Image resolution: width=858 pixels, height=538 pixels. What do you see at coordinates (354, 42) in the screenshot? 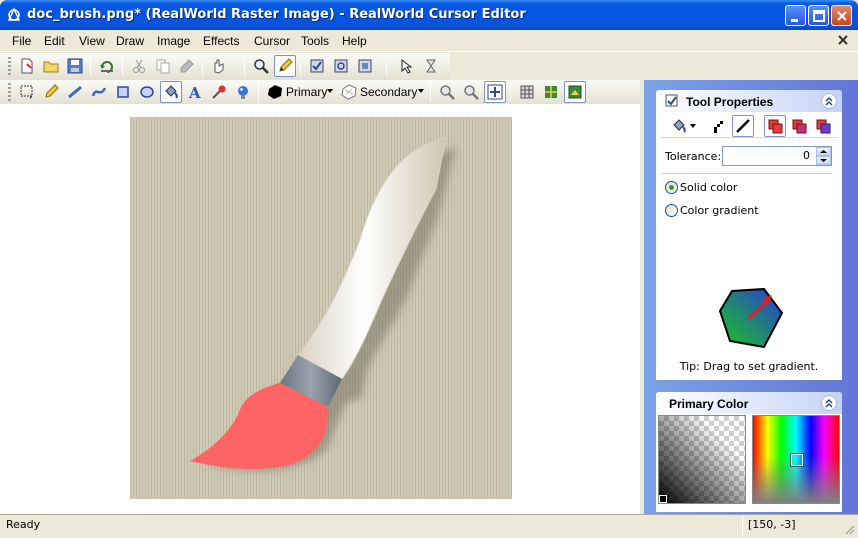
I see `menu-help: Help` at bounding box center [354, 42].